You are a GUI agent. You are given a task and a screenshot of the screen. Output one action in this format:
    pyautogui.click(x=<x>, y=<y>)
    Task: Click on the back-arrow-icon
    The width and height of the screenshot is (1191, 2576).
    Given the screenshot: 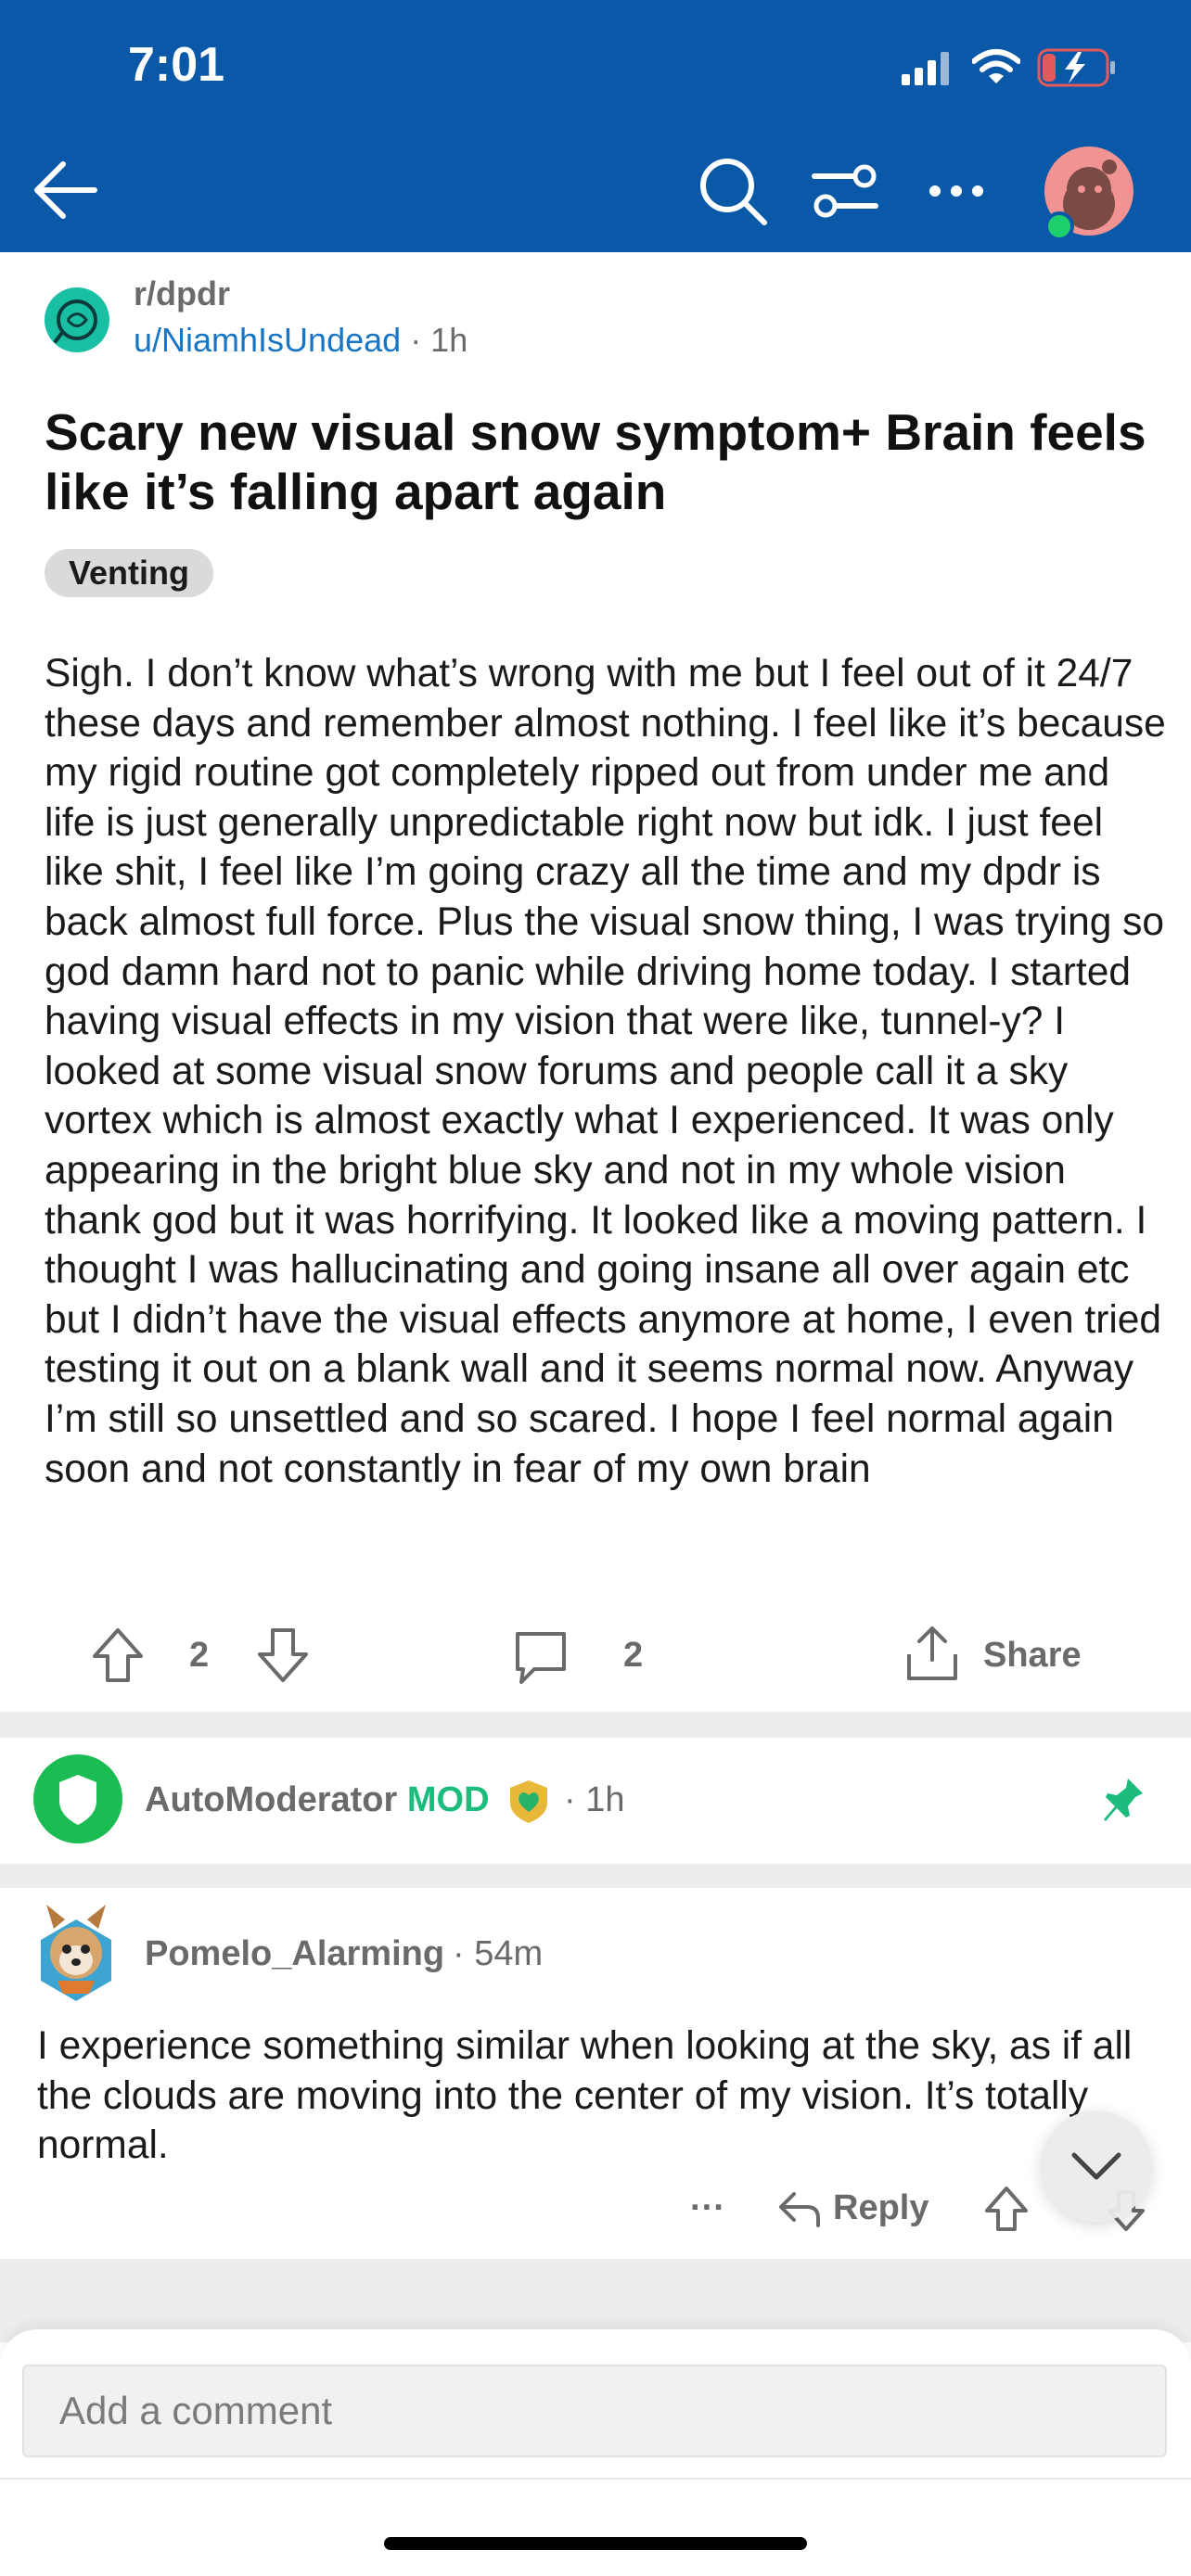 What is the action you would take?
    pyautogui.click(x=65, y=191)
    